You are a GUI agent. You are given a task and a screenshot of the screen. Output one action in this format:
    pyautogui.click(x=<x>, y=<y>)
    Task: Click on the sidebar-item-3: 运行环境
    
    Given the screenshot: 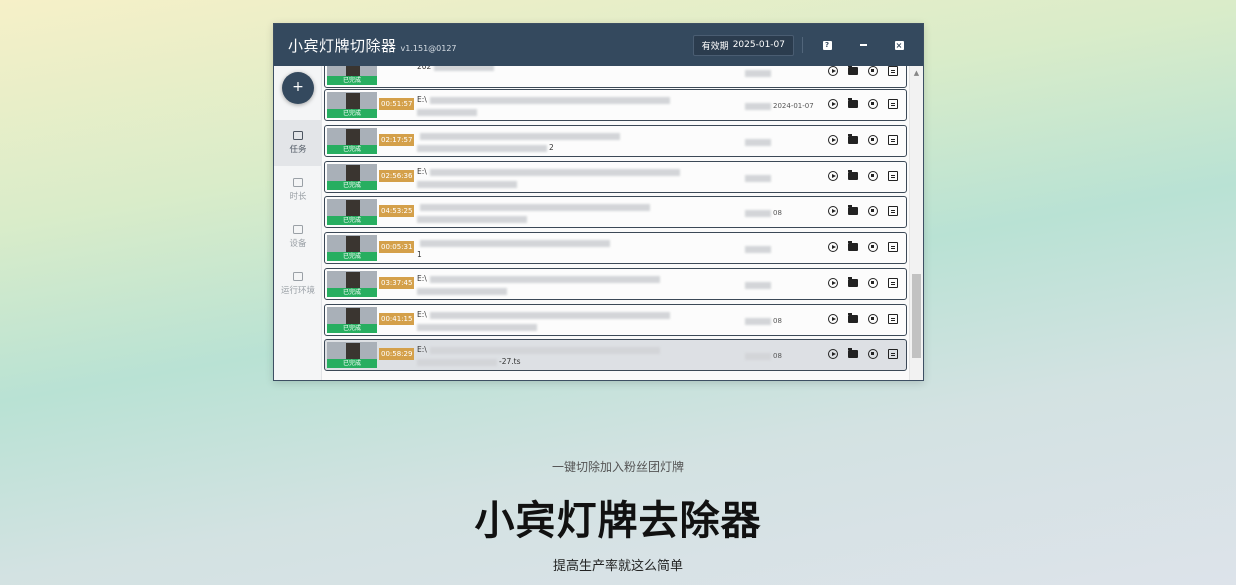 What is the action you would take?
    pyautogui.click(x=298, y=284)
    